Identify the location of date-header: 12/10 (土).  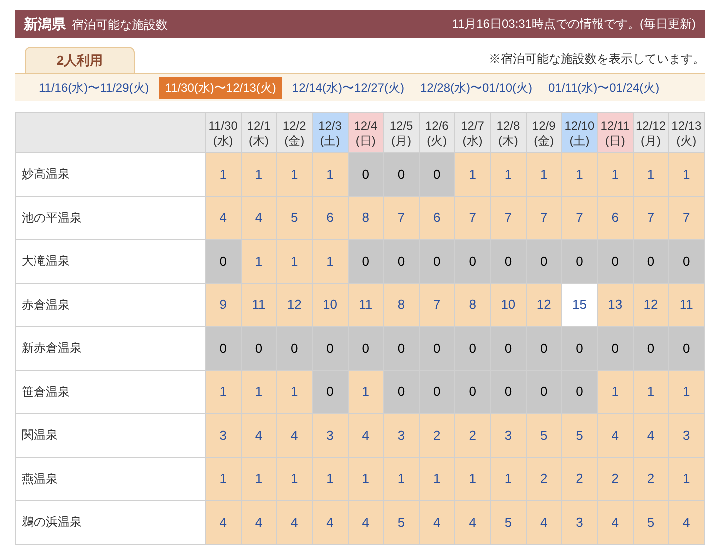
(580, 132).